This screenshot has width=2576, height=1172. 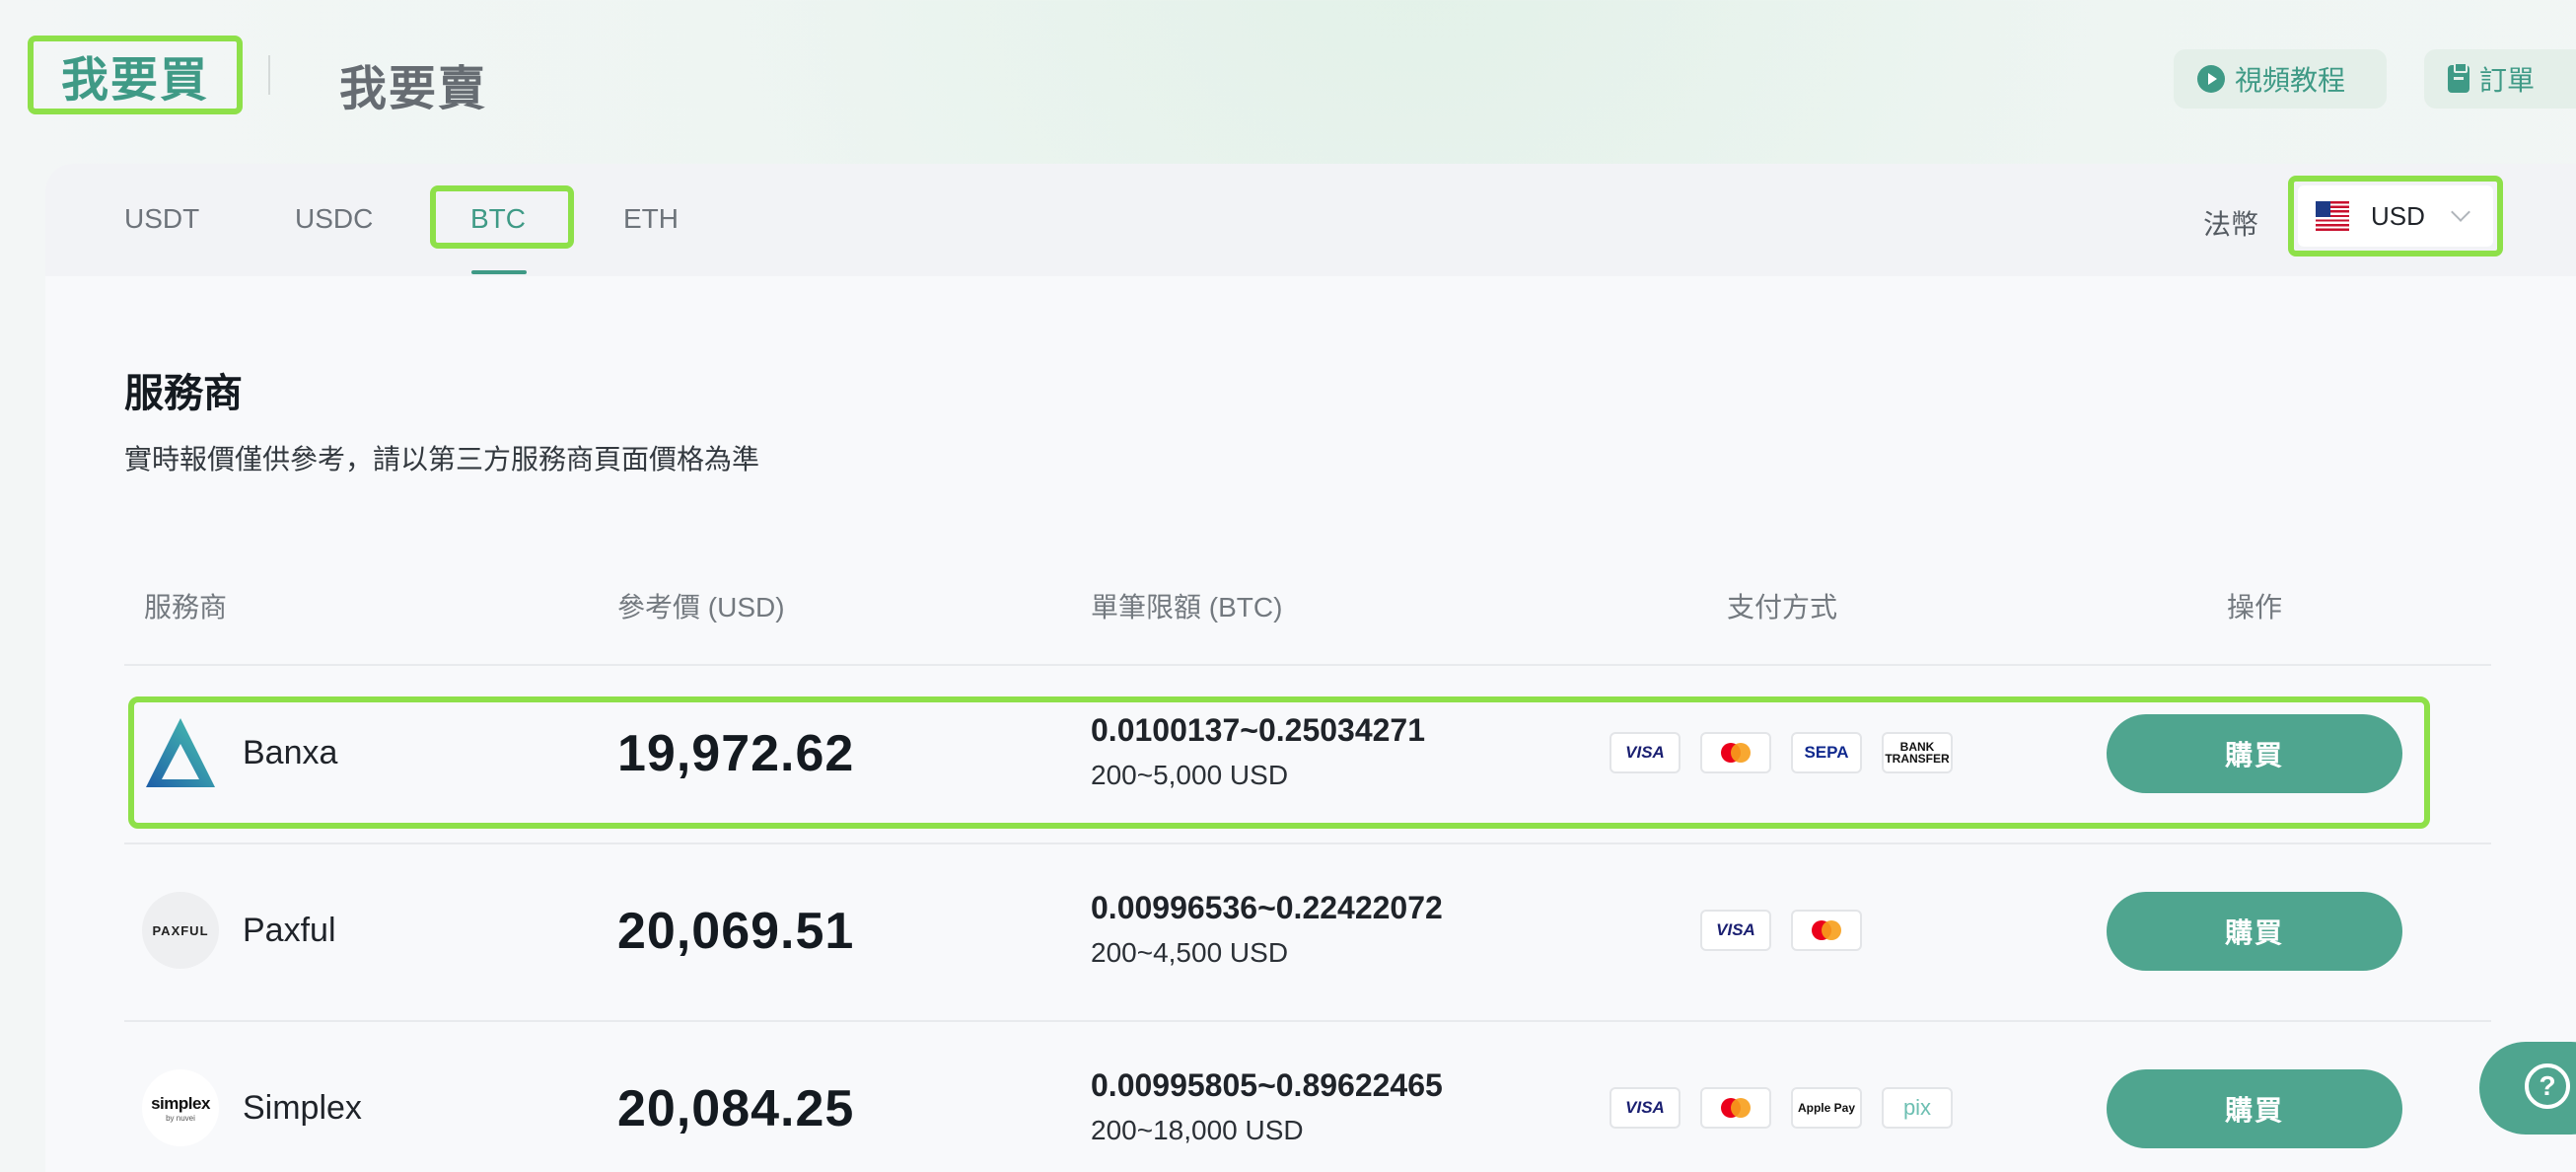 I want to click on reference-price: 20,069.51, so click(x=736, y=931).